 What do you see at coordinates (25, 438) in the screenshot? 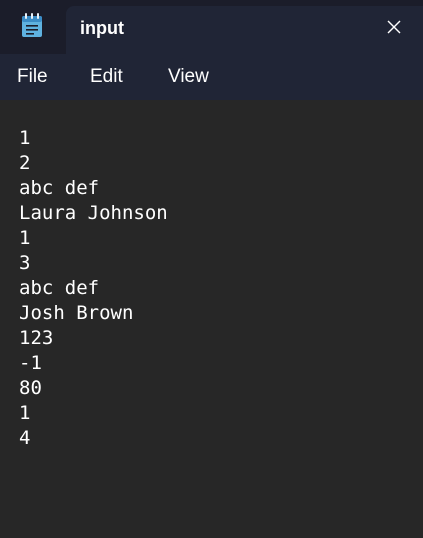
I see `editor-line: 4` at bounding box center [25, 438].